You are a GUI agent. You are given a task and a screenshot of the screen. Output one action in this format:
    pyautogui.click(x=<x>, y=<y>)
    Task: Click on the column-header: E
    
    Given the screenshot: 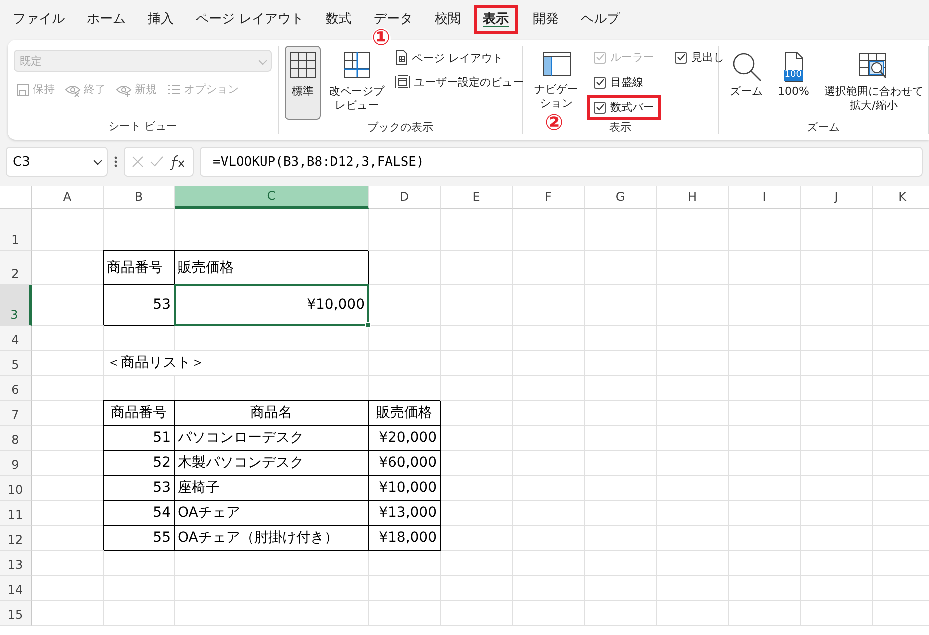 What is the action you would take?
    pyautogui.click(x=477, y=197)
    